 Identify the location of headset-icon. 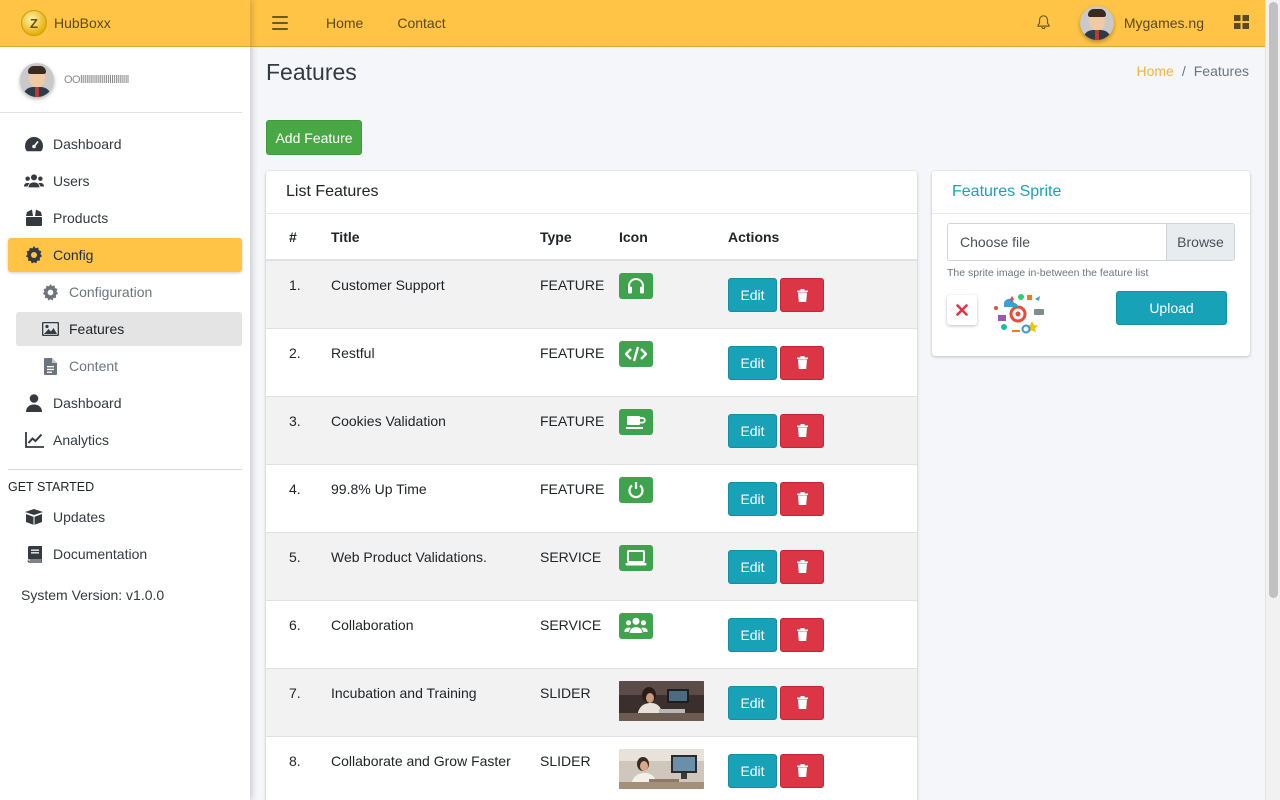
(636, 286).